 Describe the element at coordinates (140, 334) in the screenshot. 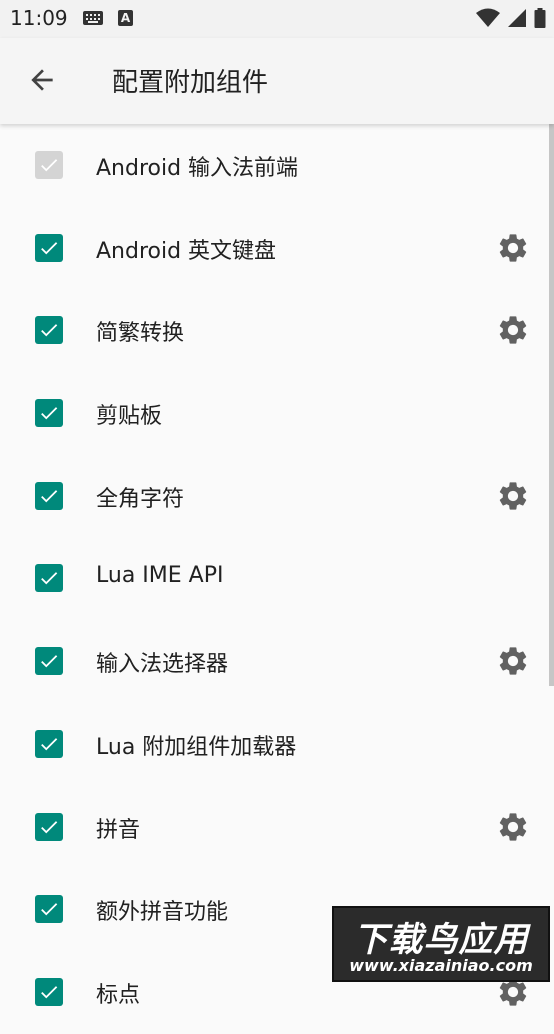

I see `item-label: 简繁转换` at that location.